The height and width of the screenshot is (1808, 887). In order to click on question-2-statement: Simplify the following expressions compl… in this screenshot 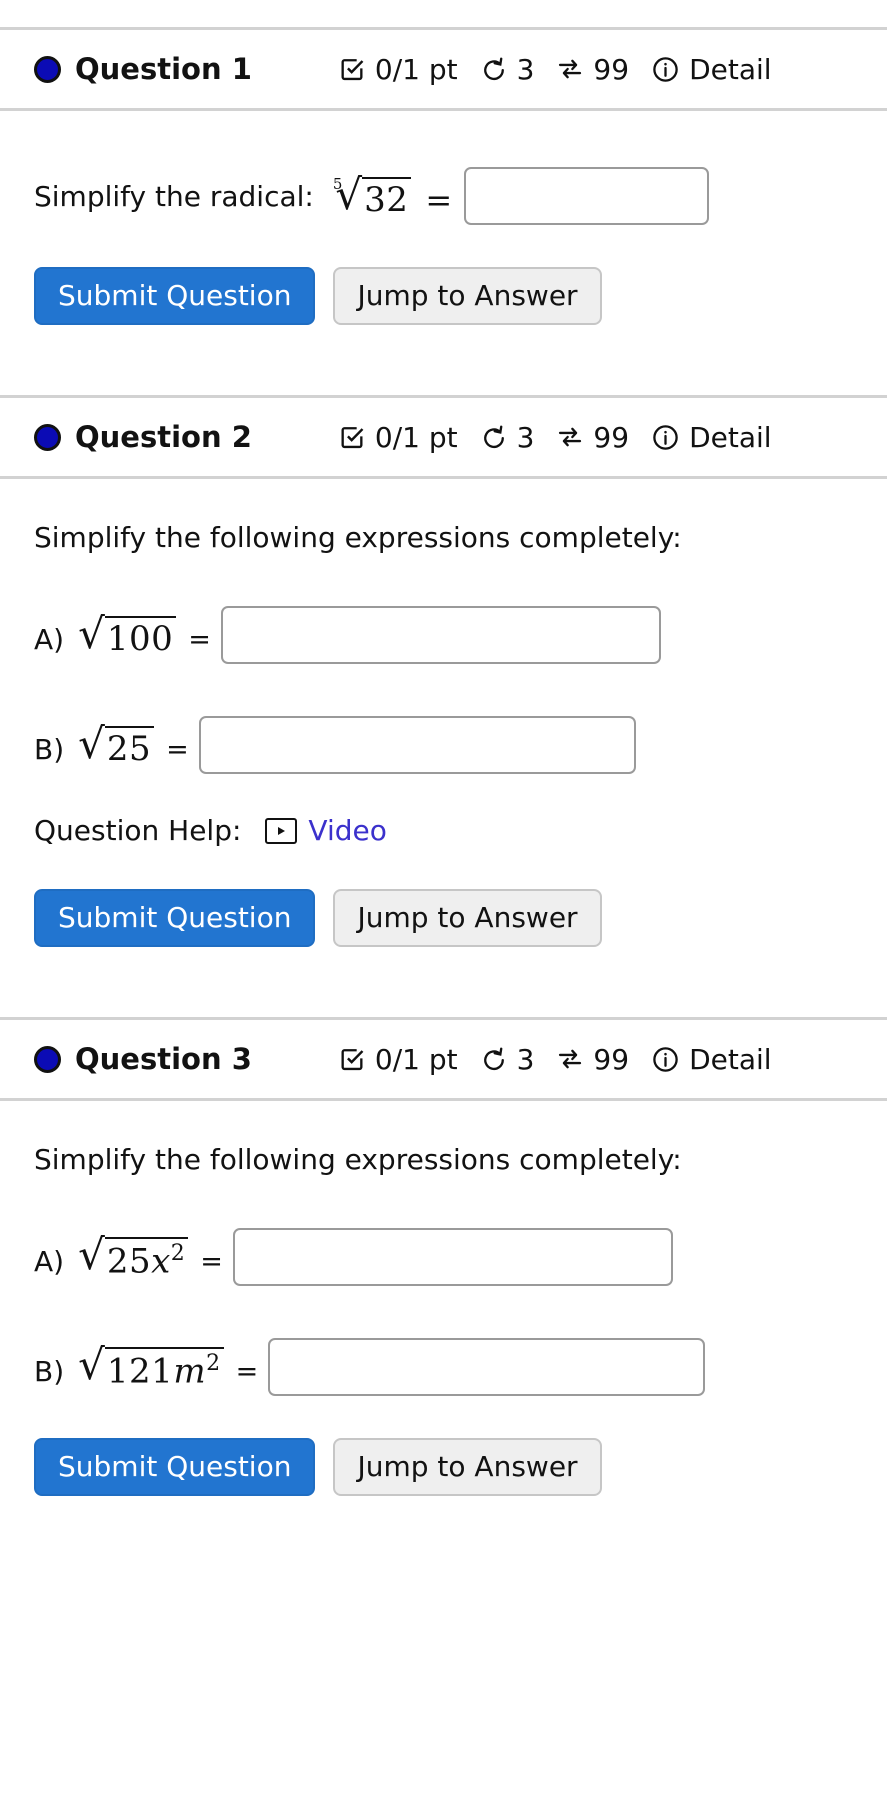, I will do `click(358, 537)`.